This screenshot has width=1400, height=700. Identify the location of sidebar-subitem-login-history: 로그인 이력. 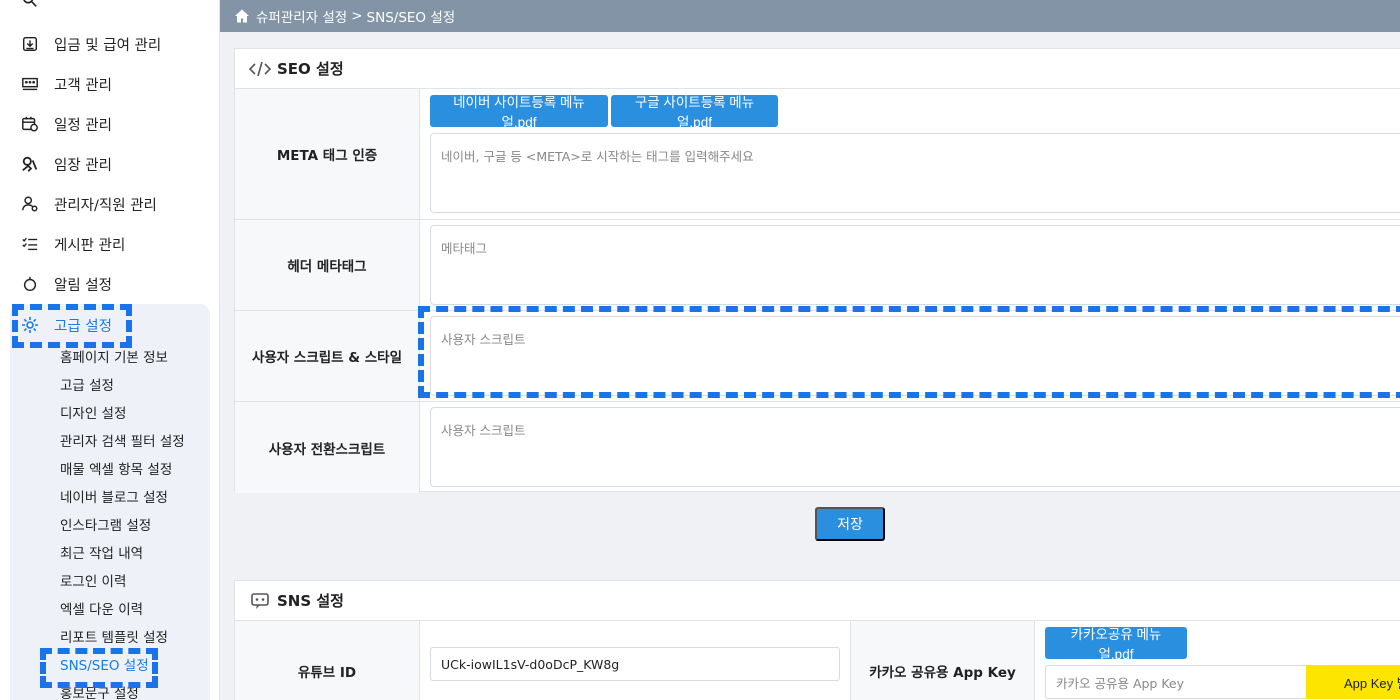
(93, 582).